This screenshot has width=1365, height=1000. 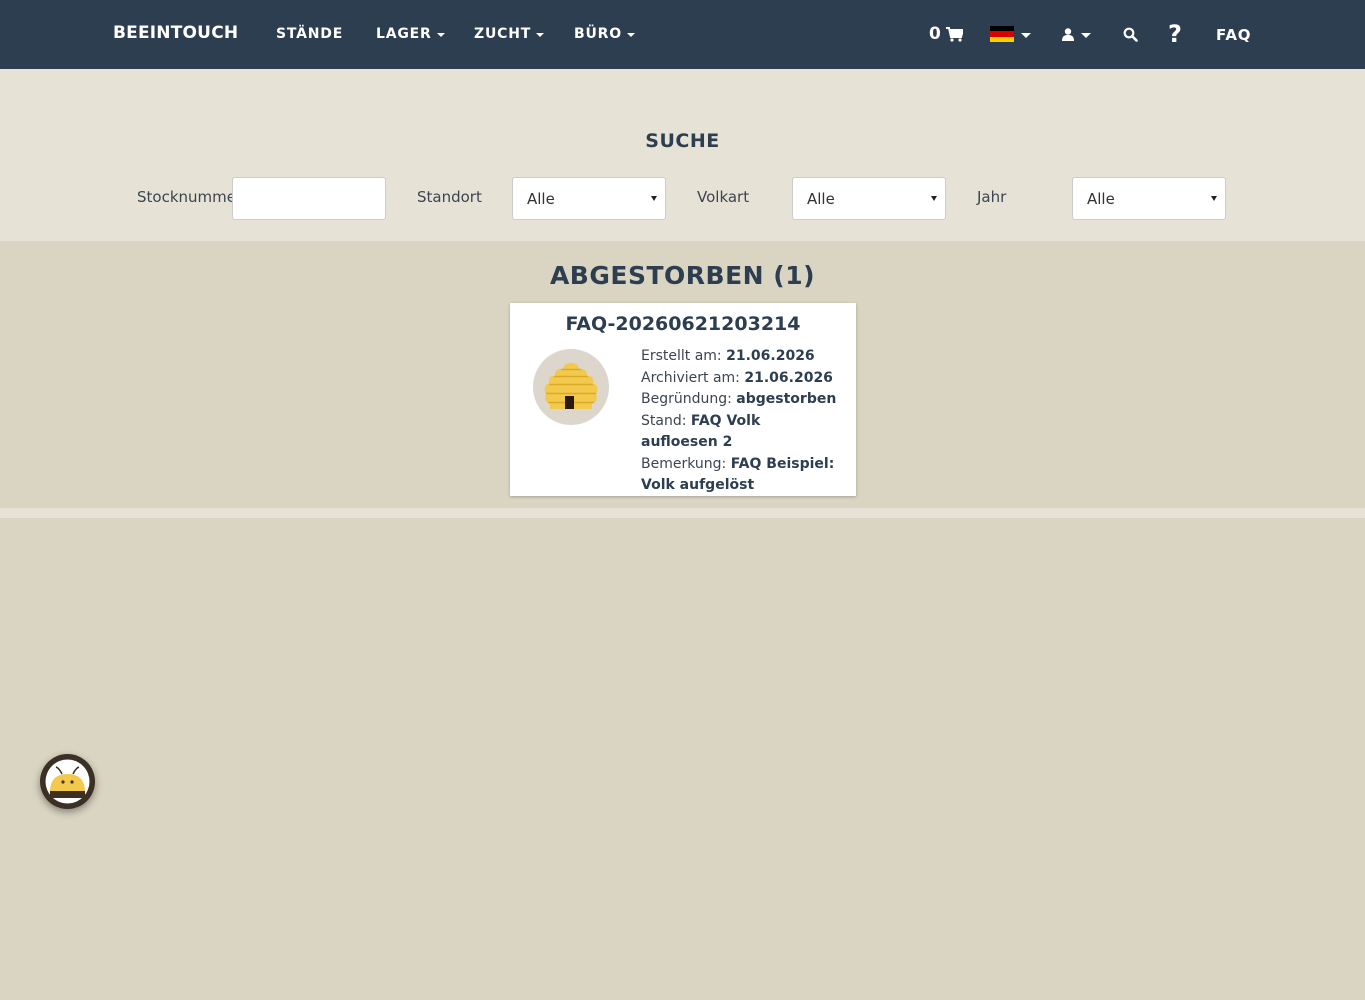 What do you see at coordinates (686, 399) in the screenshot?
I see `begruendung-label: Begründung:` at bounding box center [686, 399].